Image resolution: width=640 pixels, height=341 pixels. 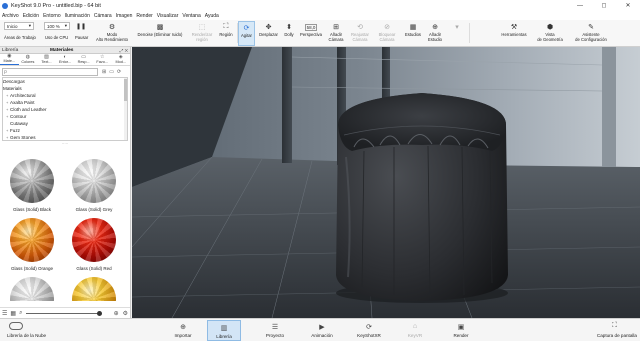 What do you see at coordinates (387, 33) in the screenshot?
I see `lock-camera-button: ⊘ Bloquear Cámara` at bounding box center [387, 33].